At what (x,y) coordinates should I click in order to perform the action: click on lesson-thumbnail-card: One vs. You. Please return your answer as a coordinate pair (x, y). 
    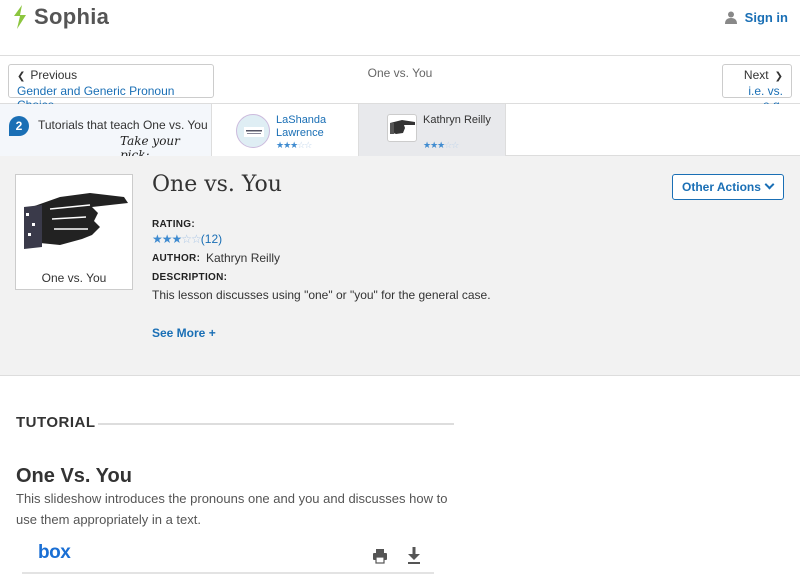
    Looking at the image, I should click on (74, 232).